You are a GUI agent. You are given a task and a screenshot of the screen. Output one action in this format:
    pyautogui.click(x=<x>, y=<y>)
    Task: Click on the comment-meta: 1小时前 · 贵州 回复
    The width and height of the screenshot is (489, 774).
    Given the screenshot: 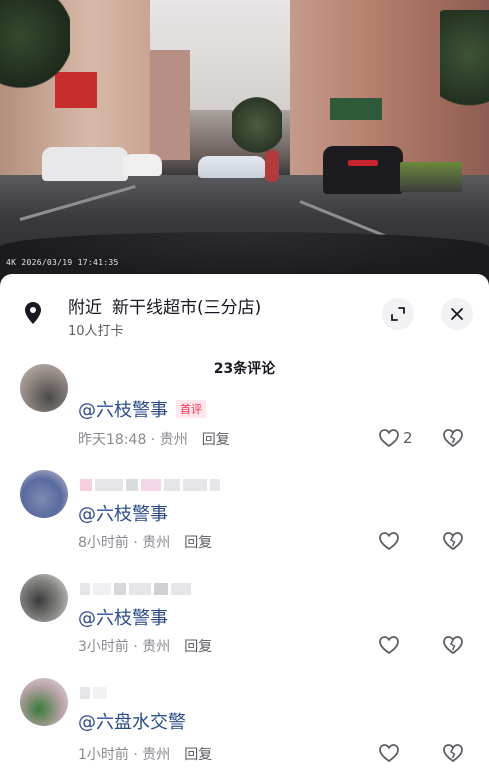 What is the action you would take?
    pyautogui.click(x=145, y=755)
    